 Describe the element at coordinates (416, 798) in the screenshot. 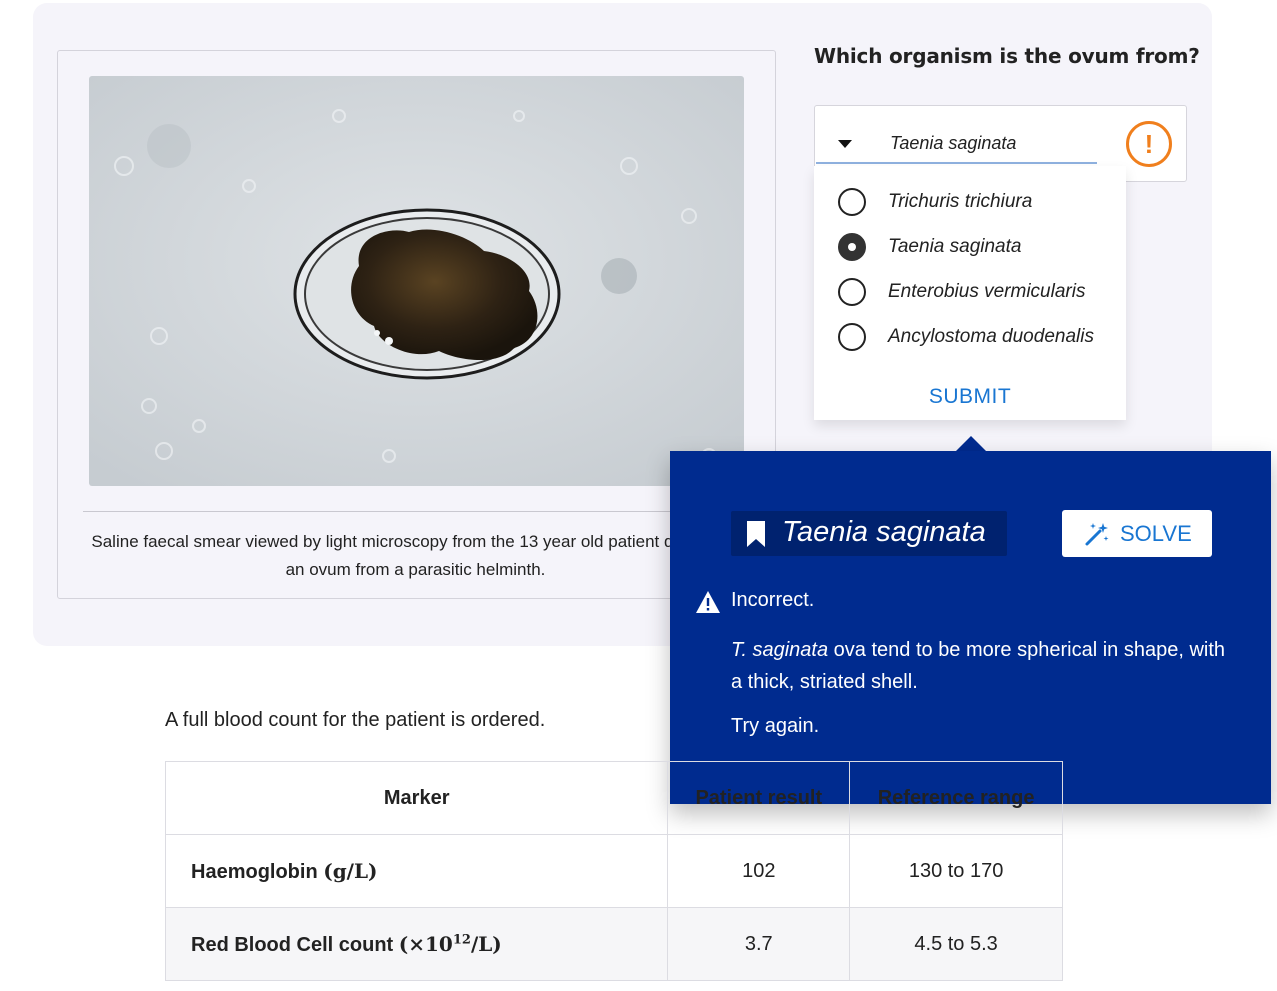

I see `header-marker: Marker` at that location.